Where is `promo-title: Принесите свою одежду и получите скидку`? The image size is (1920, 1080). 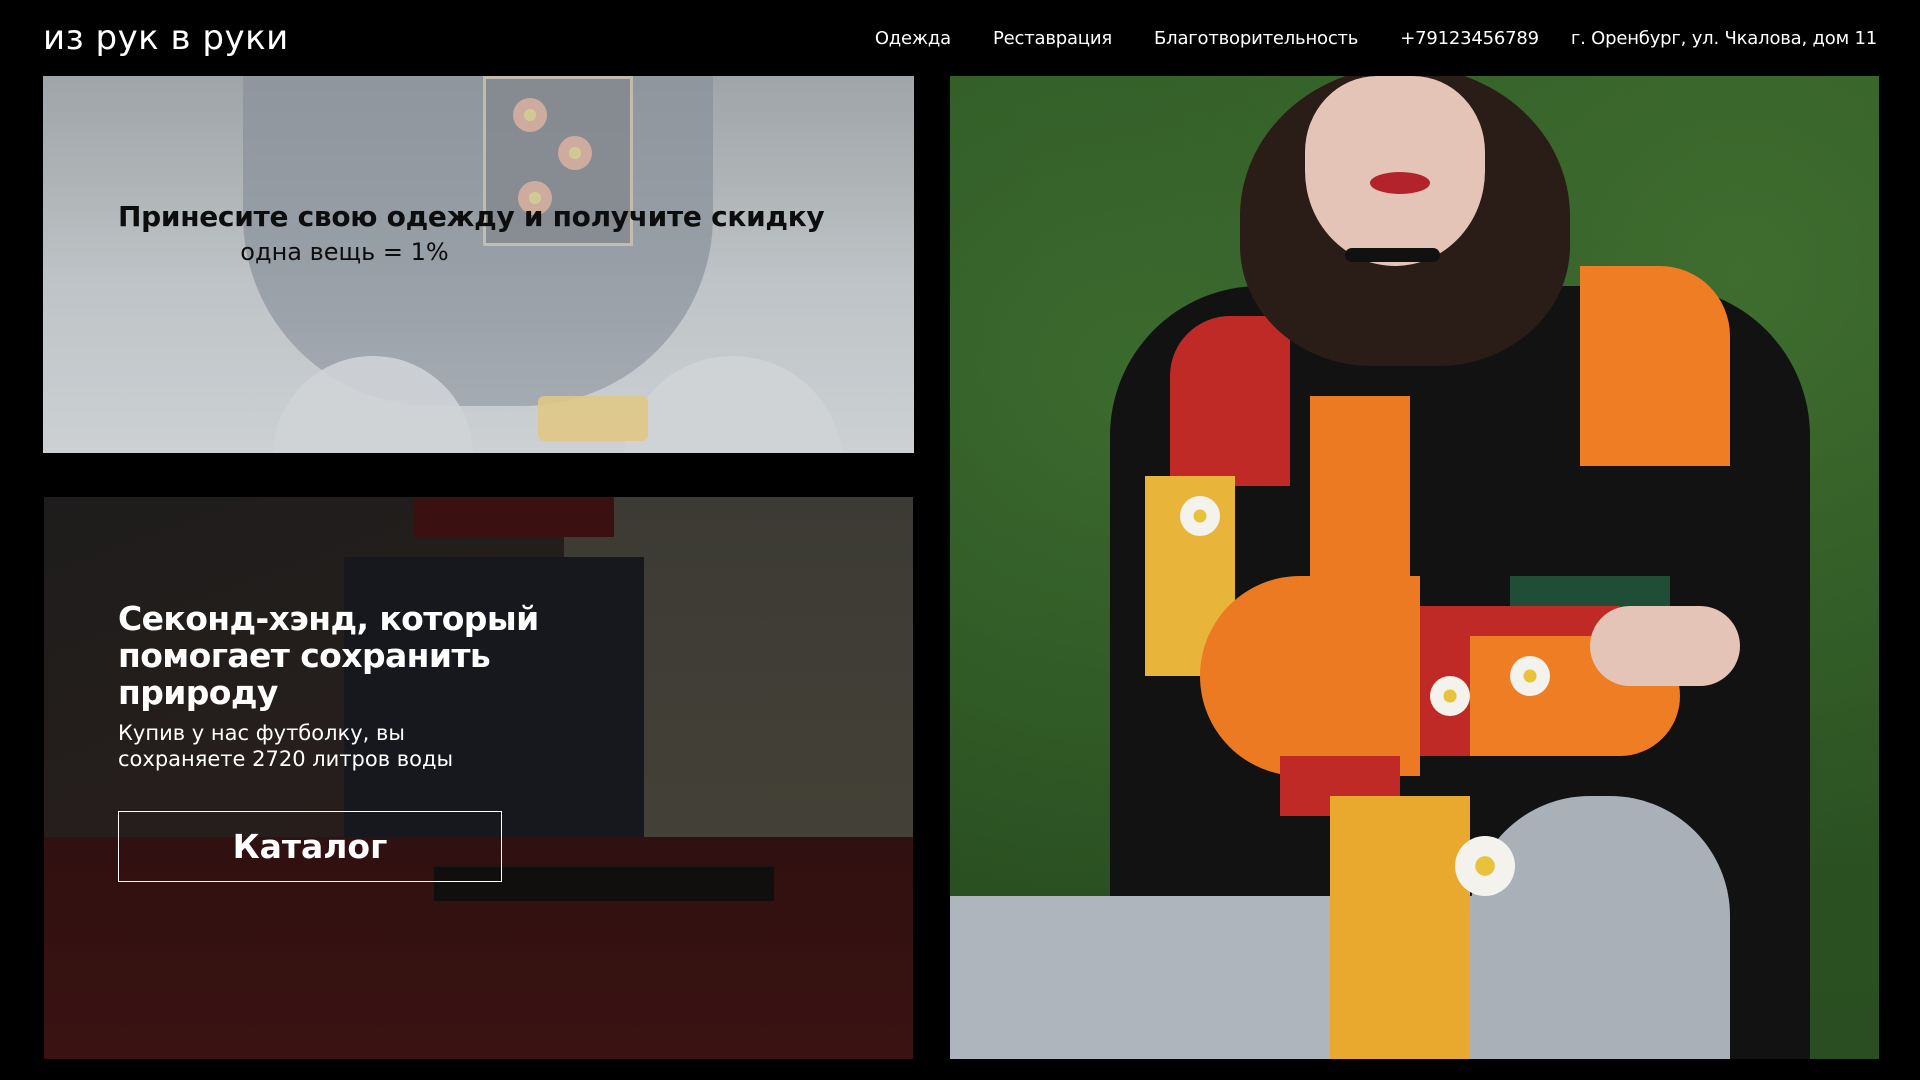 promo-title: Принесите свою одежду и получите скидку is located at coordinates (471, 216).